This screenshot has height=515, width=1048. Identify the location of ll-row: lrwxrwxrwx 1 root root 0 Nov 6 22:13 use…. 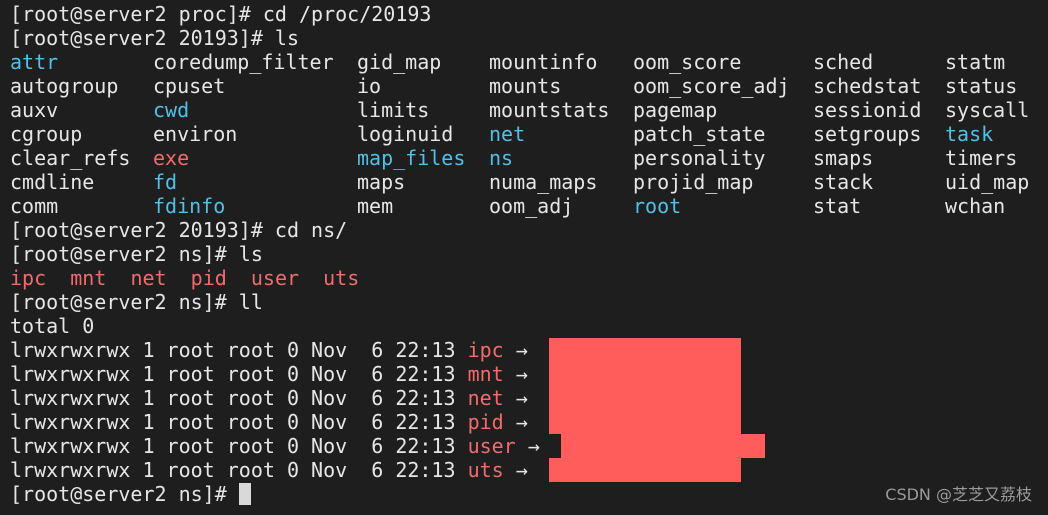
(275, 446).